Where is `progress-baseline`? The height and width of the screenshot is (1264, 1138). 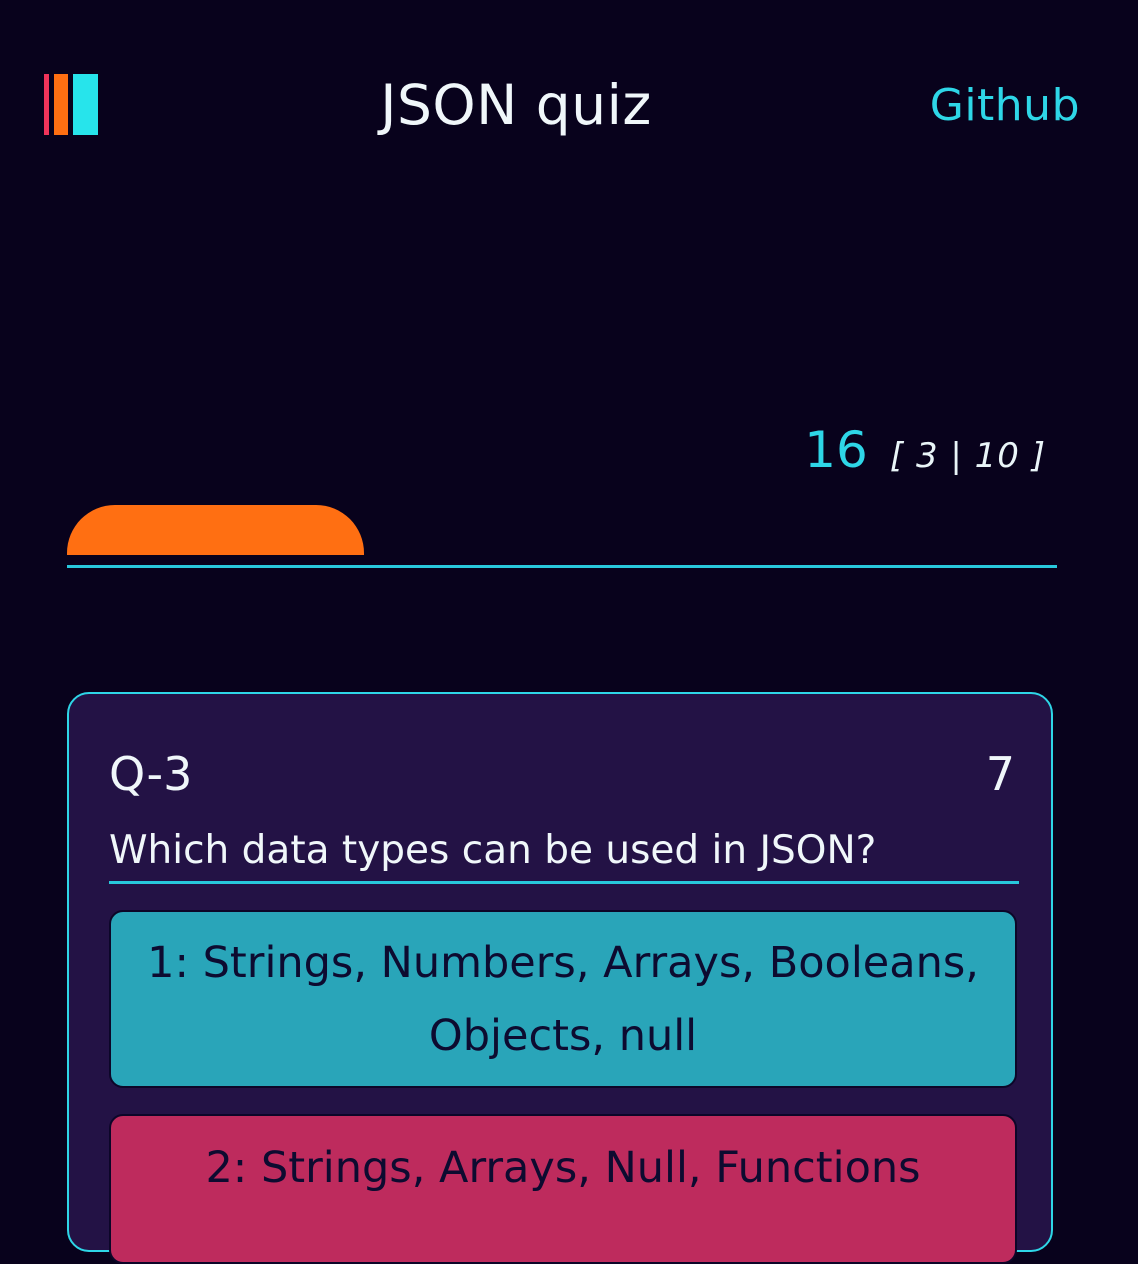
progress-baseline is located at coordinates (562, 566).